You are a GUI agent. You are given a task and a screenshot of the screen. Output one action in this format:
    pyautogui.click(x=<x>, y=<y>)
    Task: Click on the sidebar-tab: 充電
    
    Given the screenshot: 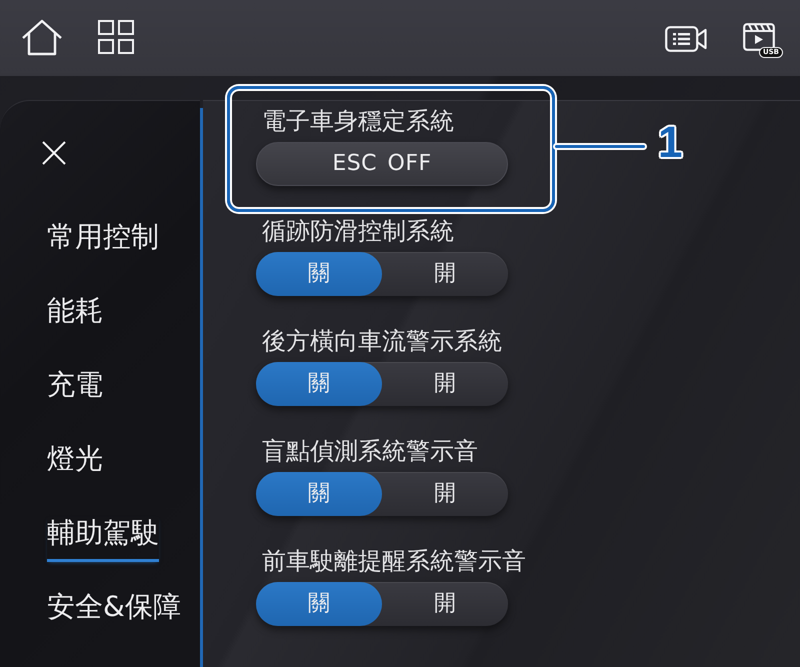 What is the action you would take?
    pyautogui.click(x=75, y=391)
    